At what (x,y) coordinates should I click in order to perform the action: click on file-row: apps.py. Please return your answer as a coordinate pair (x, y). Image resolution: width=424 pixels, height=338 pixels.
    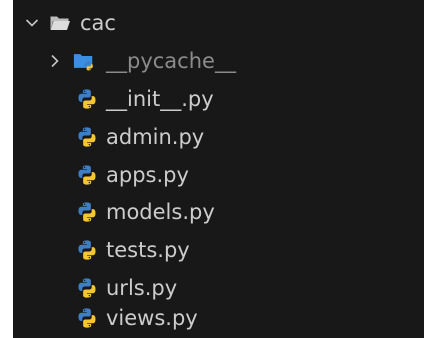
    Looking at the image, I should click on (218, 175).